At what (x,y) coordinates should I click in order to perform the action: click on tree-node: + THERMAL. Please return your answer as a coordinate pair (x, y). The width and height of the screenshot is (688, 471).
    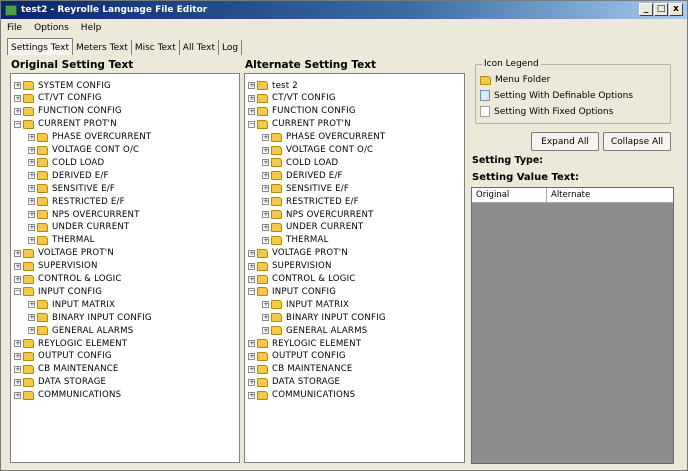
    Looking at the image, I should click on (295, 240).